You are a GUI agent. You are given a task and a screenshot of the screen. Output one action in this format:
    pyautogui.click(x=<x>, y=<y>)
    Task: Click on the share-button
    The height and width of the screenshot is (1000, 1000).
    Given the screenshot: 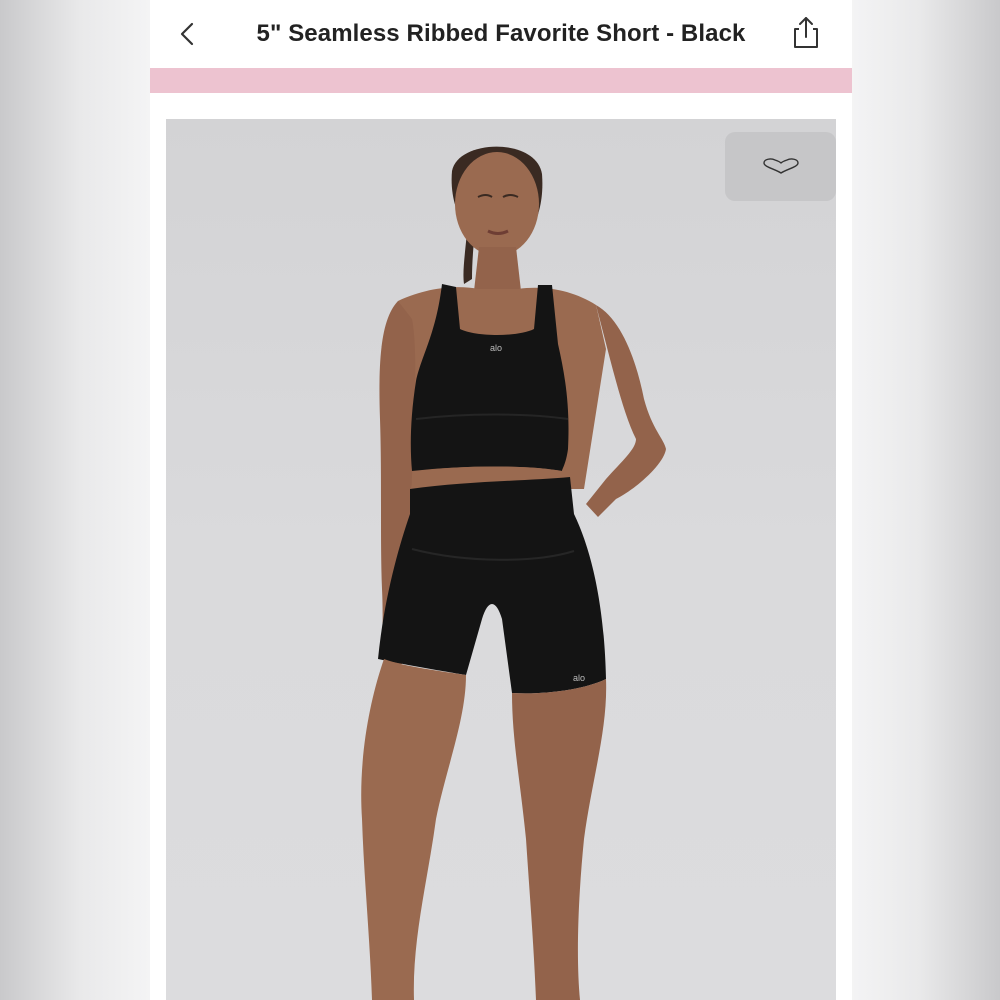 What is the action you would take?
    pyautogui.click(x=806, y=33)
    